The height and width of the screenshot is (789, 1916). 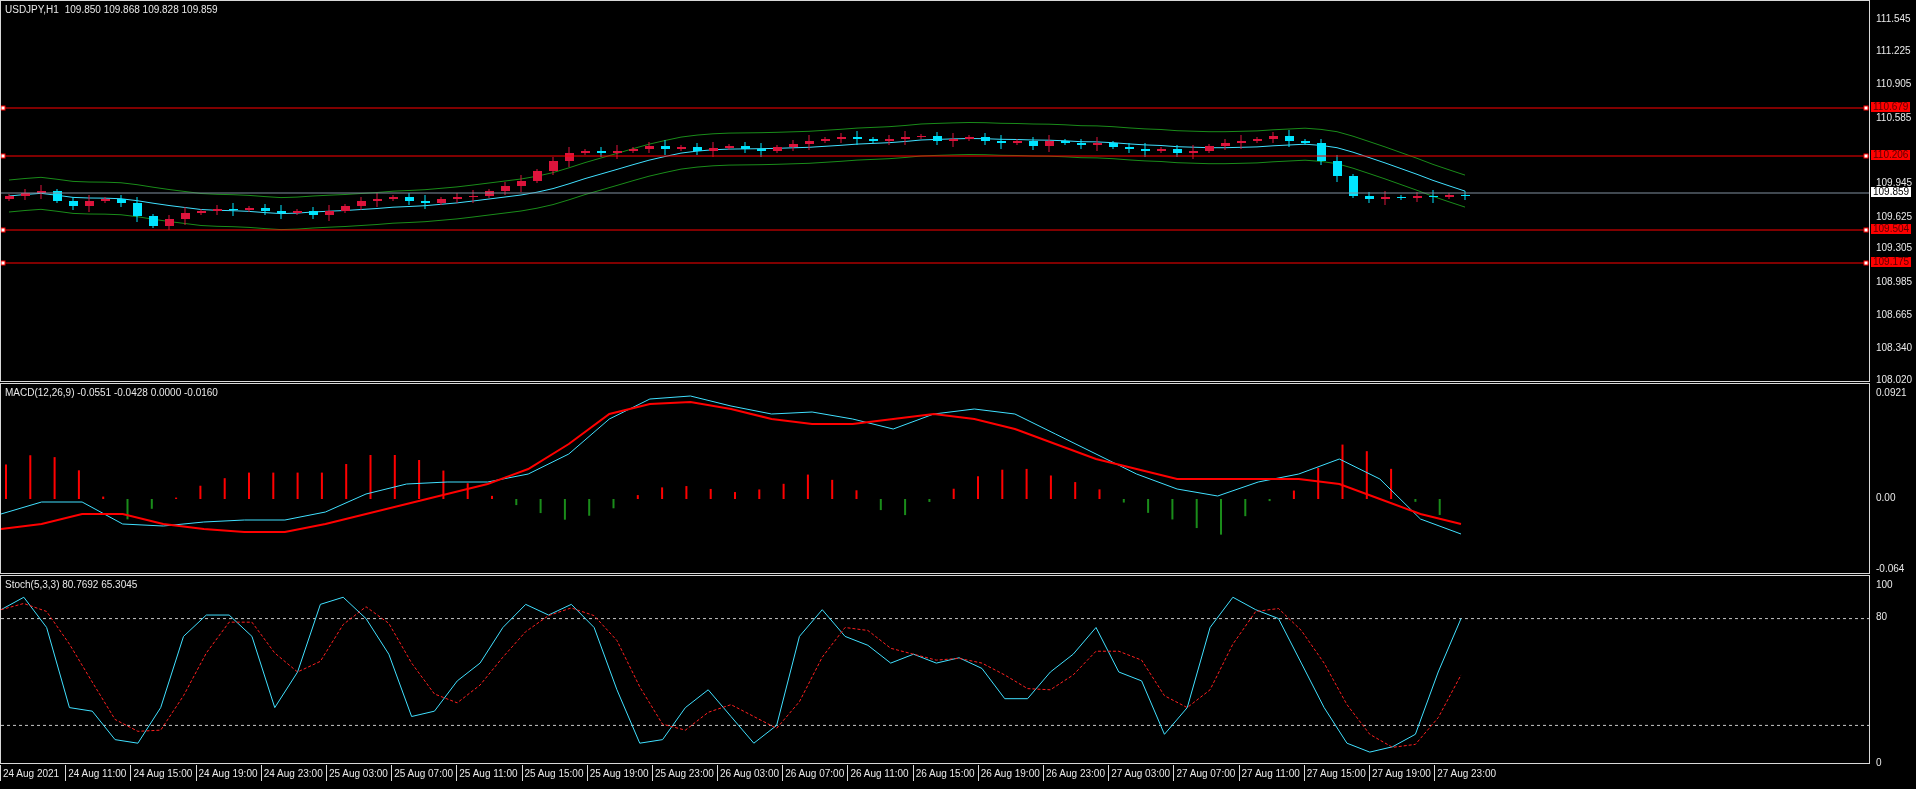 I want to click on symbol-title: USDJPY,H1, so click(x=32, y=9).